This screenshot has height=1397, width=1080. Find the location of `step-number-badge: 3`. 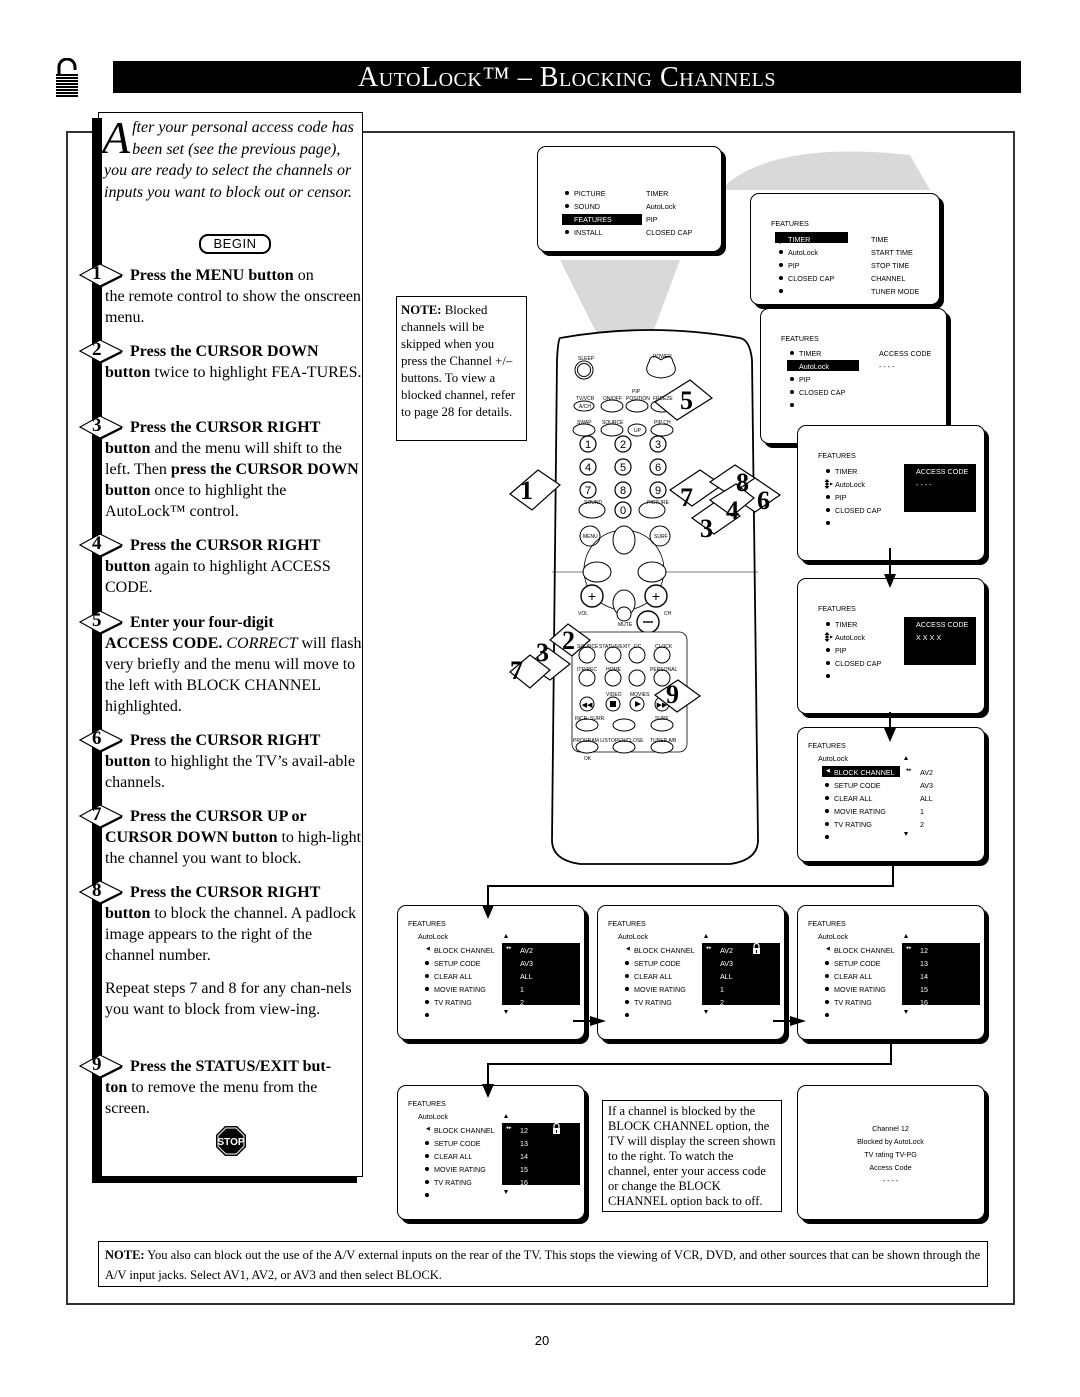

step-number-badge: 3 is located at coordinates (101, 427).